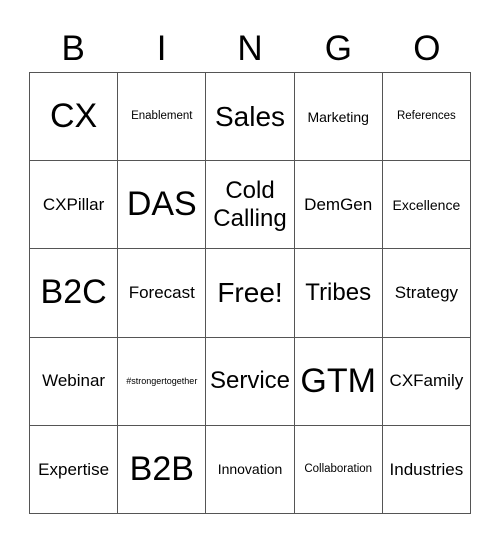  What do you see at coordinates (427, 48) in the screenshot?
I see `header-letter-o: O` at bounding box center [427, 48].